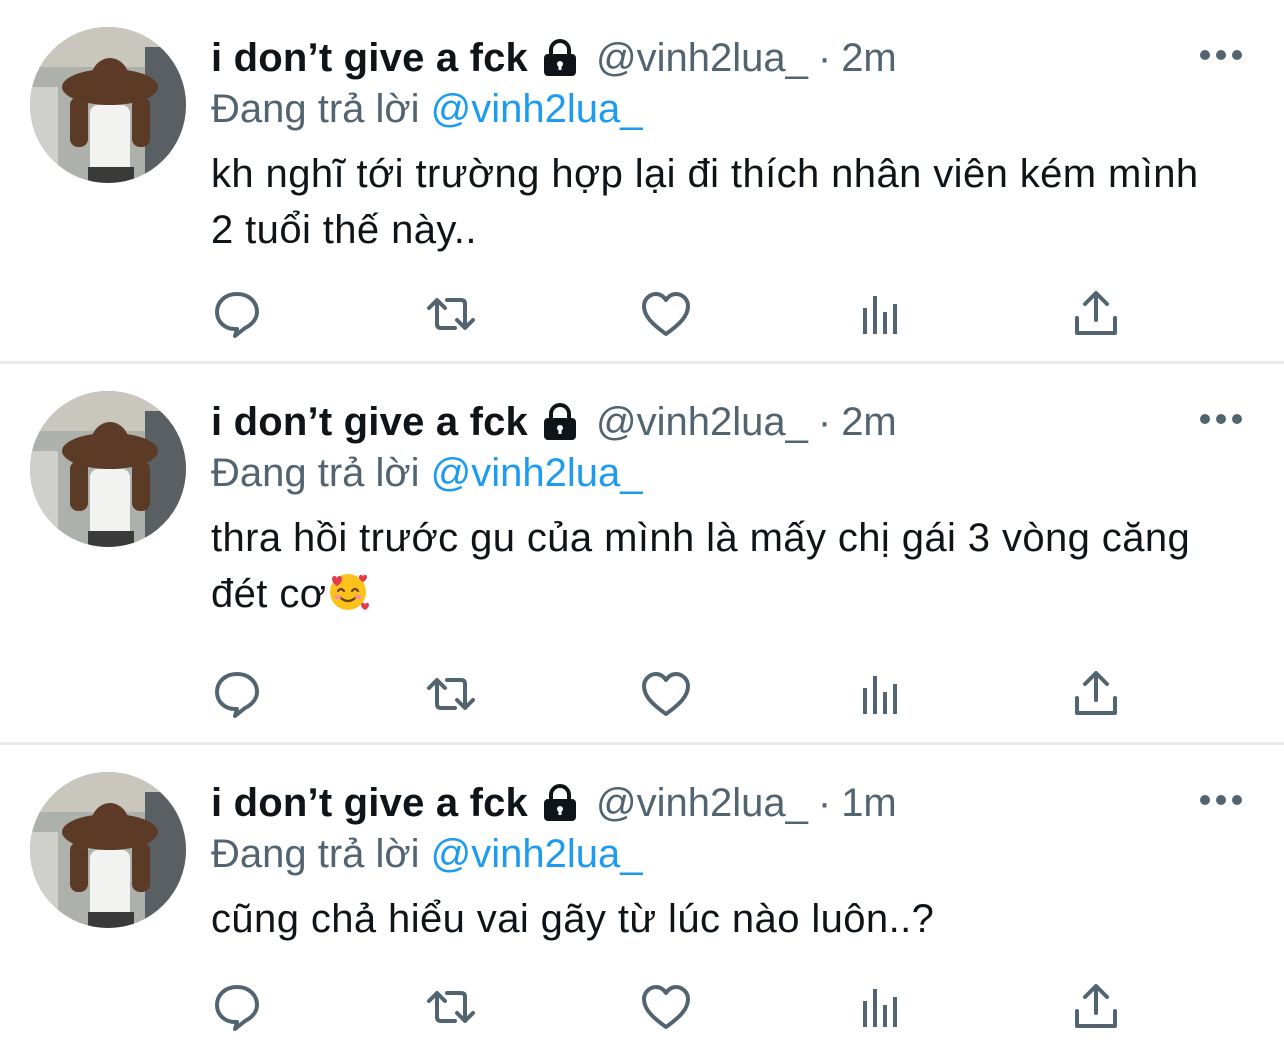 The height and width of the screenshot is (1056, 1284). Describe the element at coordinates (869, 803) in the screenshot. I see `timestamp: 1m` at that location.